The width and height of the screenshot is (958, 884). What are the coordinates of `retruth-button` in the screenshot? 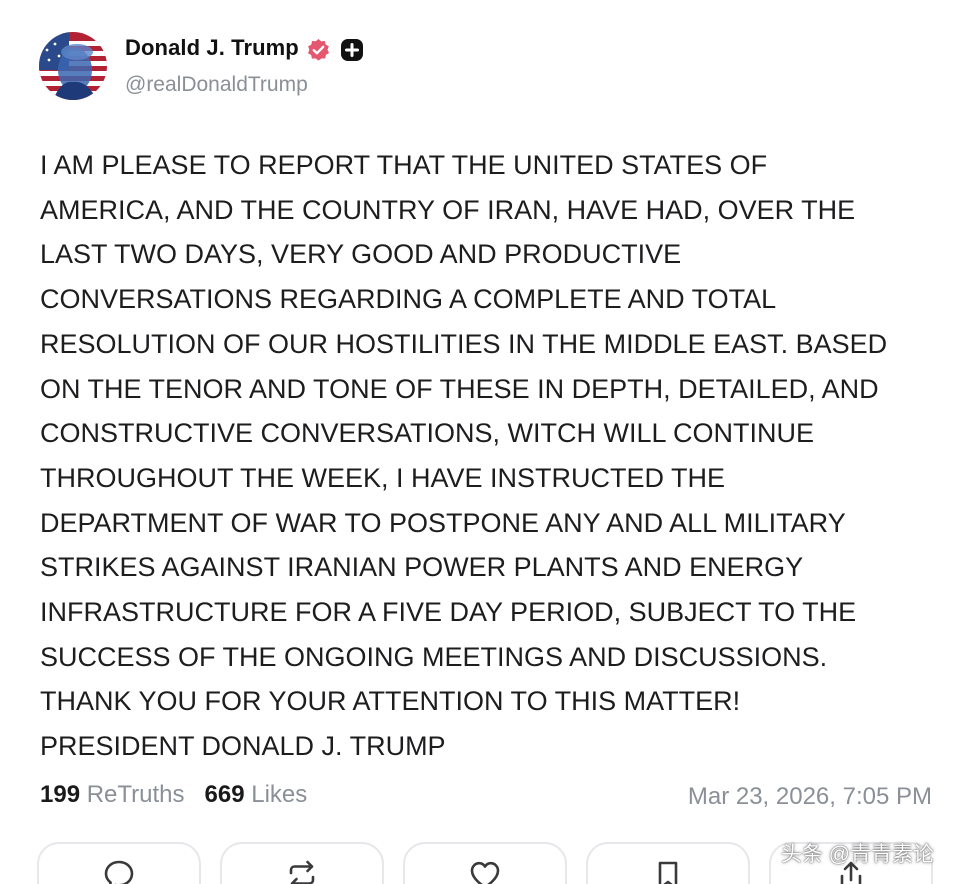 It's located at (302, 863).